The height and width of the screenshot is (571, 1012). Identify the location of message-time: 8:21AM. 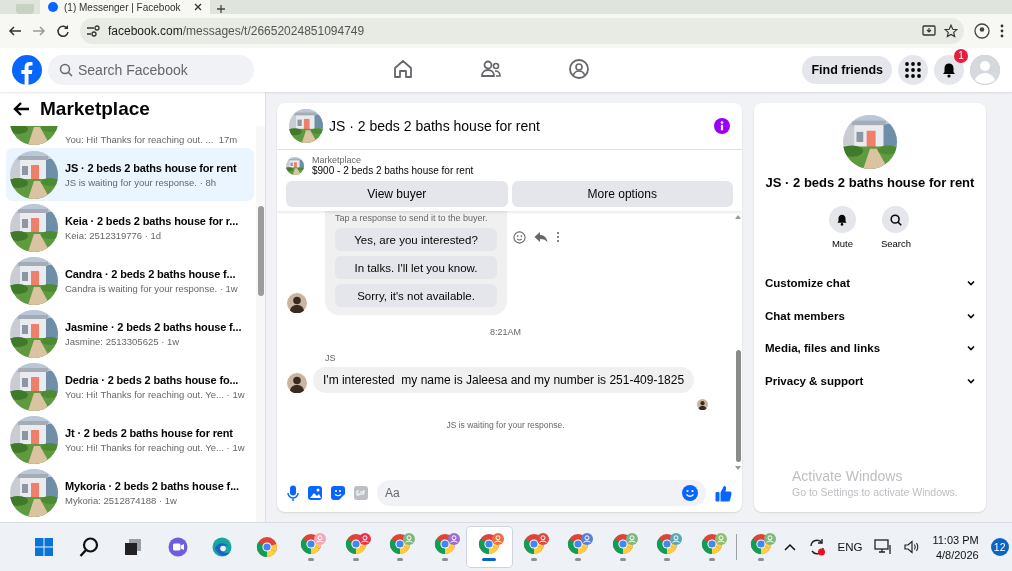
(505, 332).